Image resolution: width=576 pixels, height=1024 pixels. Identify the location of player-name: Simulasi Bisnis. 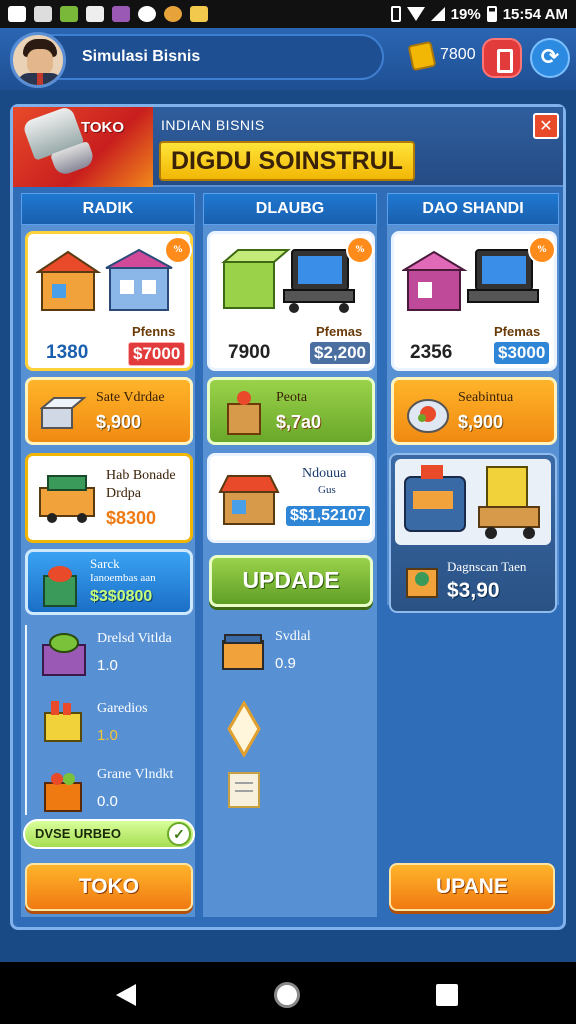
(141, 56).